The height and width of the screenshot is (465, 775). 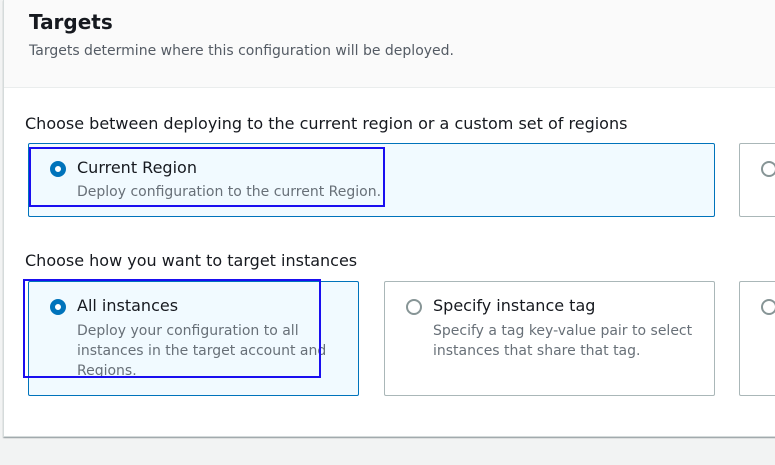 What do you see at coordinates (128, 305) in the screenshot?
I see `tile-all-instances-title: All instances` at bounding box center [128, 305].